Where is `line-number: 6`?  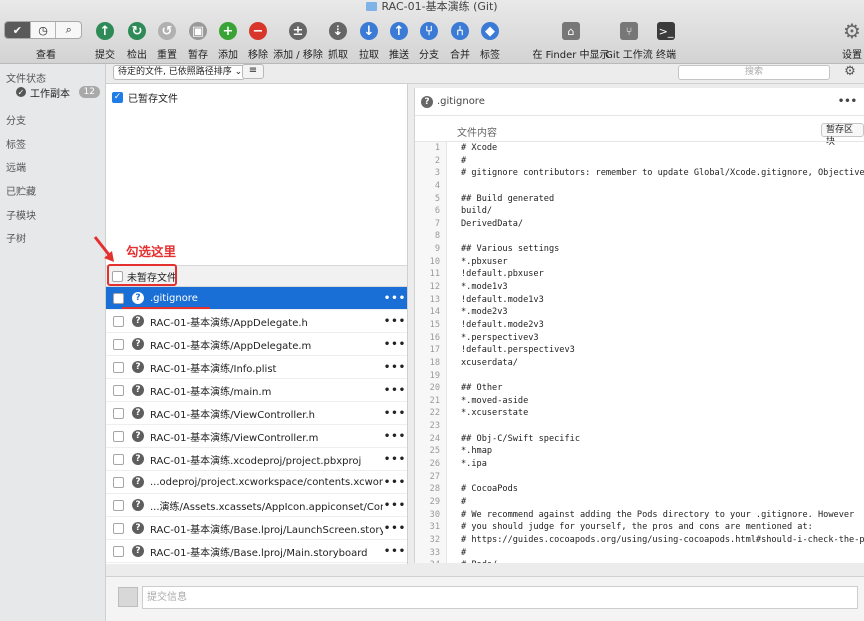 line-number: 6 is located at coordinates (431, 211).